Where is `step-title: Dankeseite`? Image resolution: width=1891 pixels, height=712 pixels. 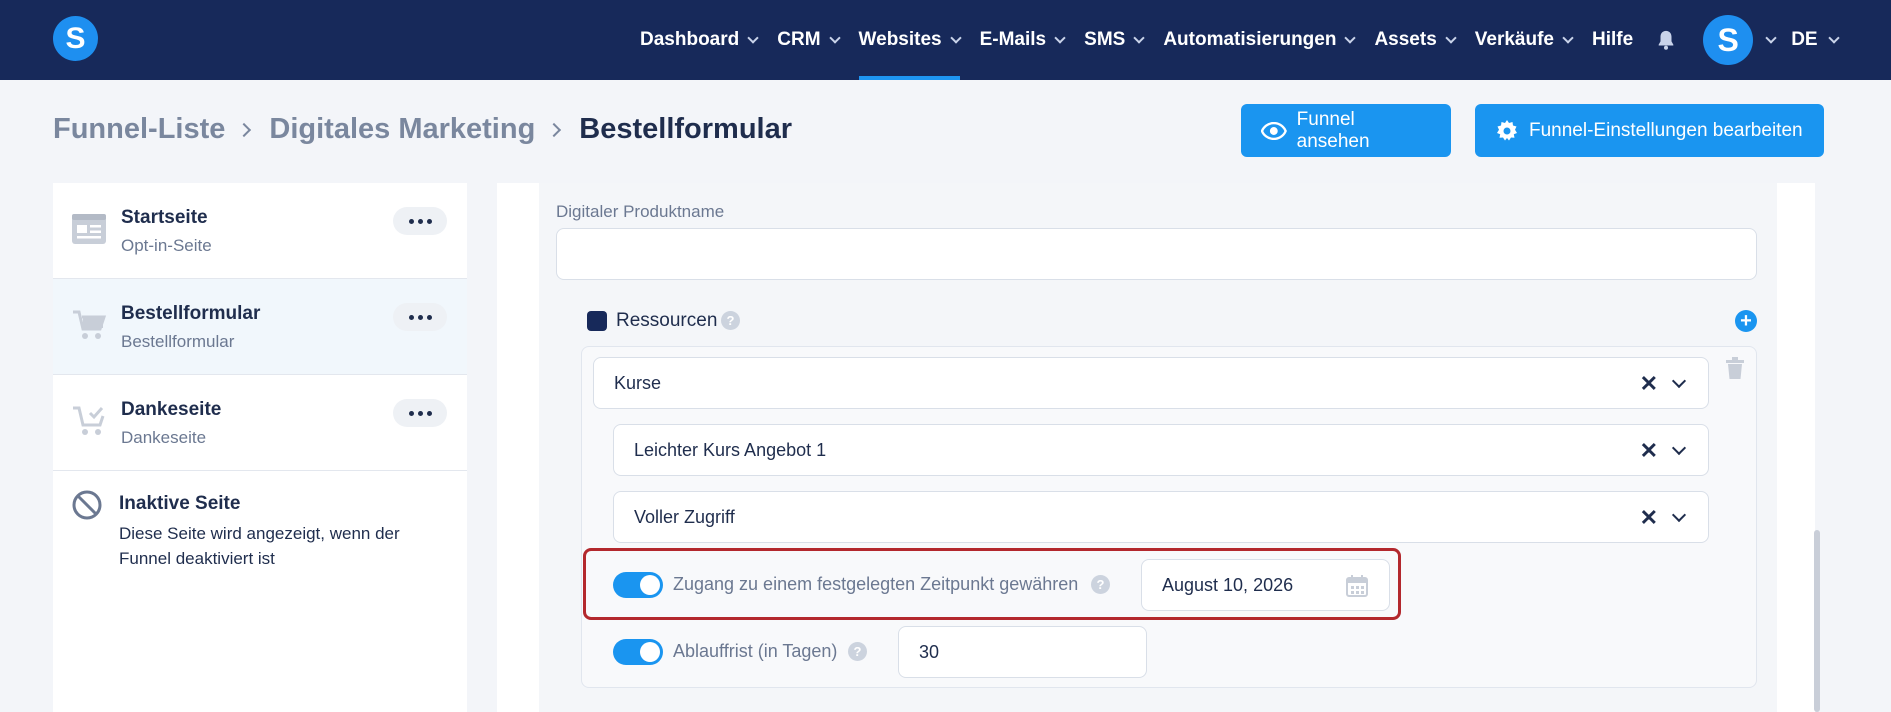
step-title: Dankeseite is located at coordinates (171, 409).